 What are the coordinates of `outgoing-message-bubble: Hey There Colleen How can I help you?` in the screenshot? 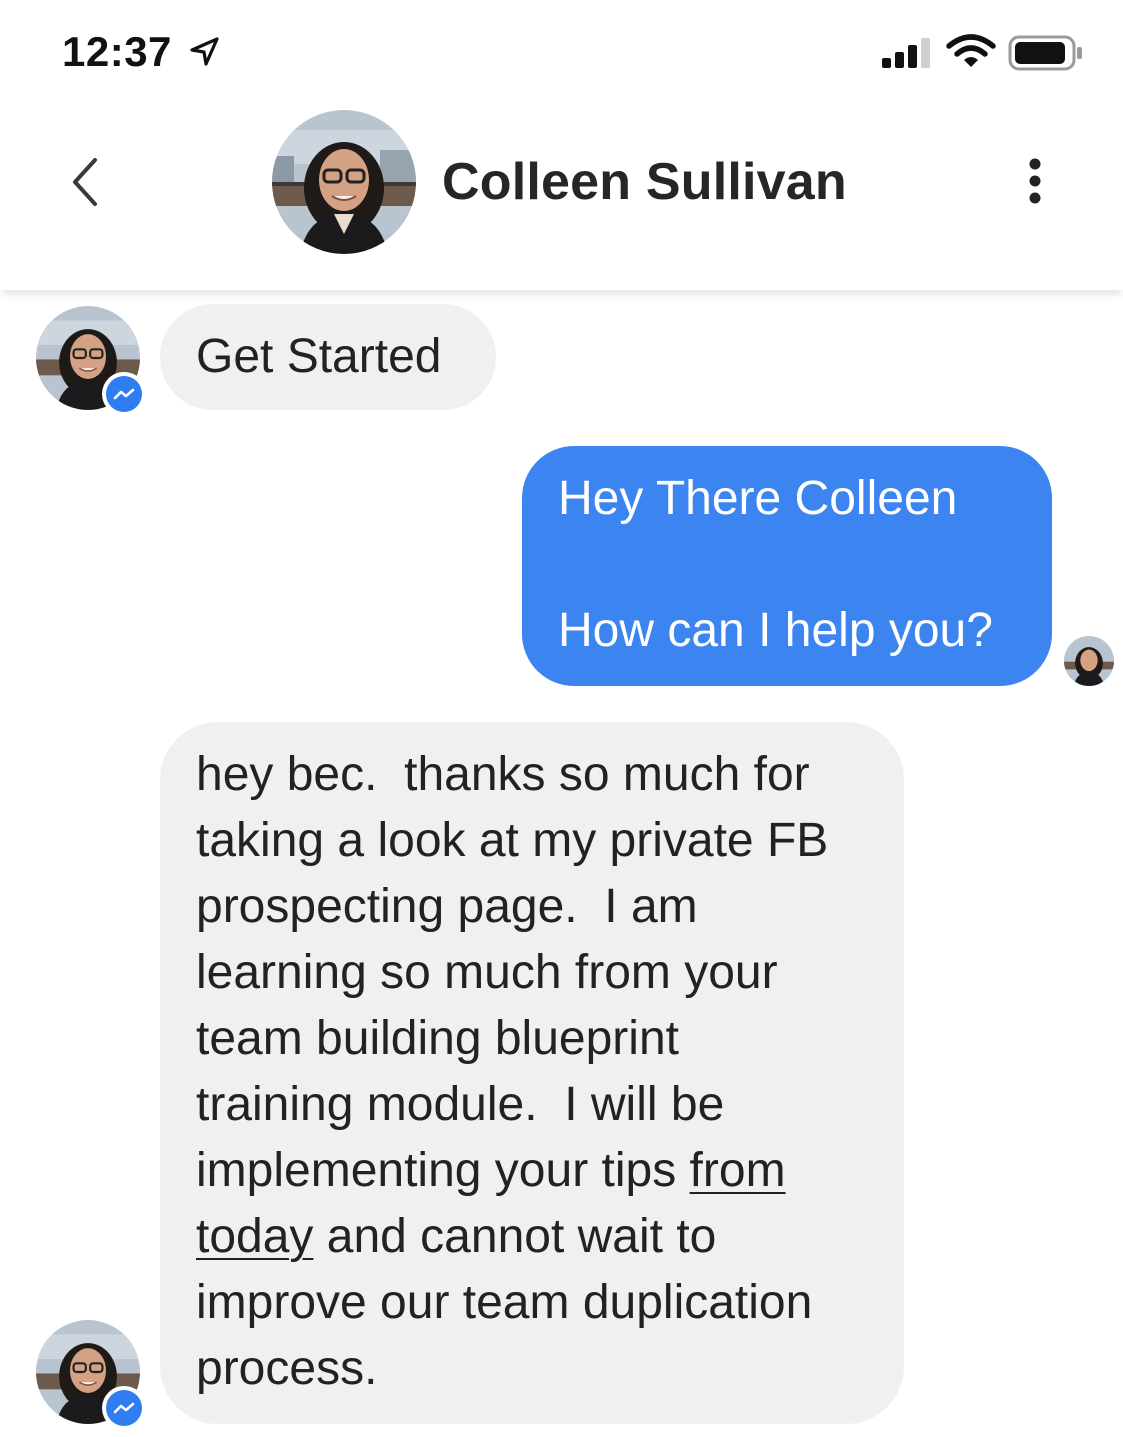 It's located at (787, 566).